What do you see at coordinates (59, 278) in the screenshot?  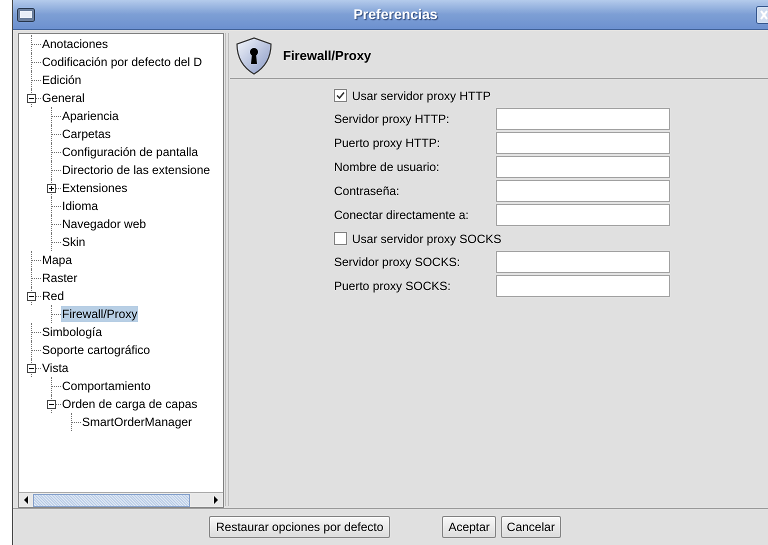 I see `tree-item: Raster` at bounding box center [59, 278].